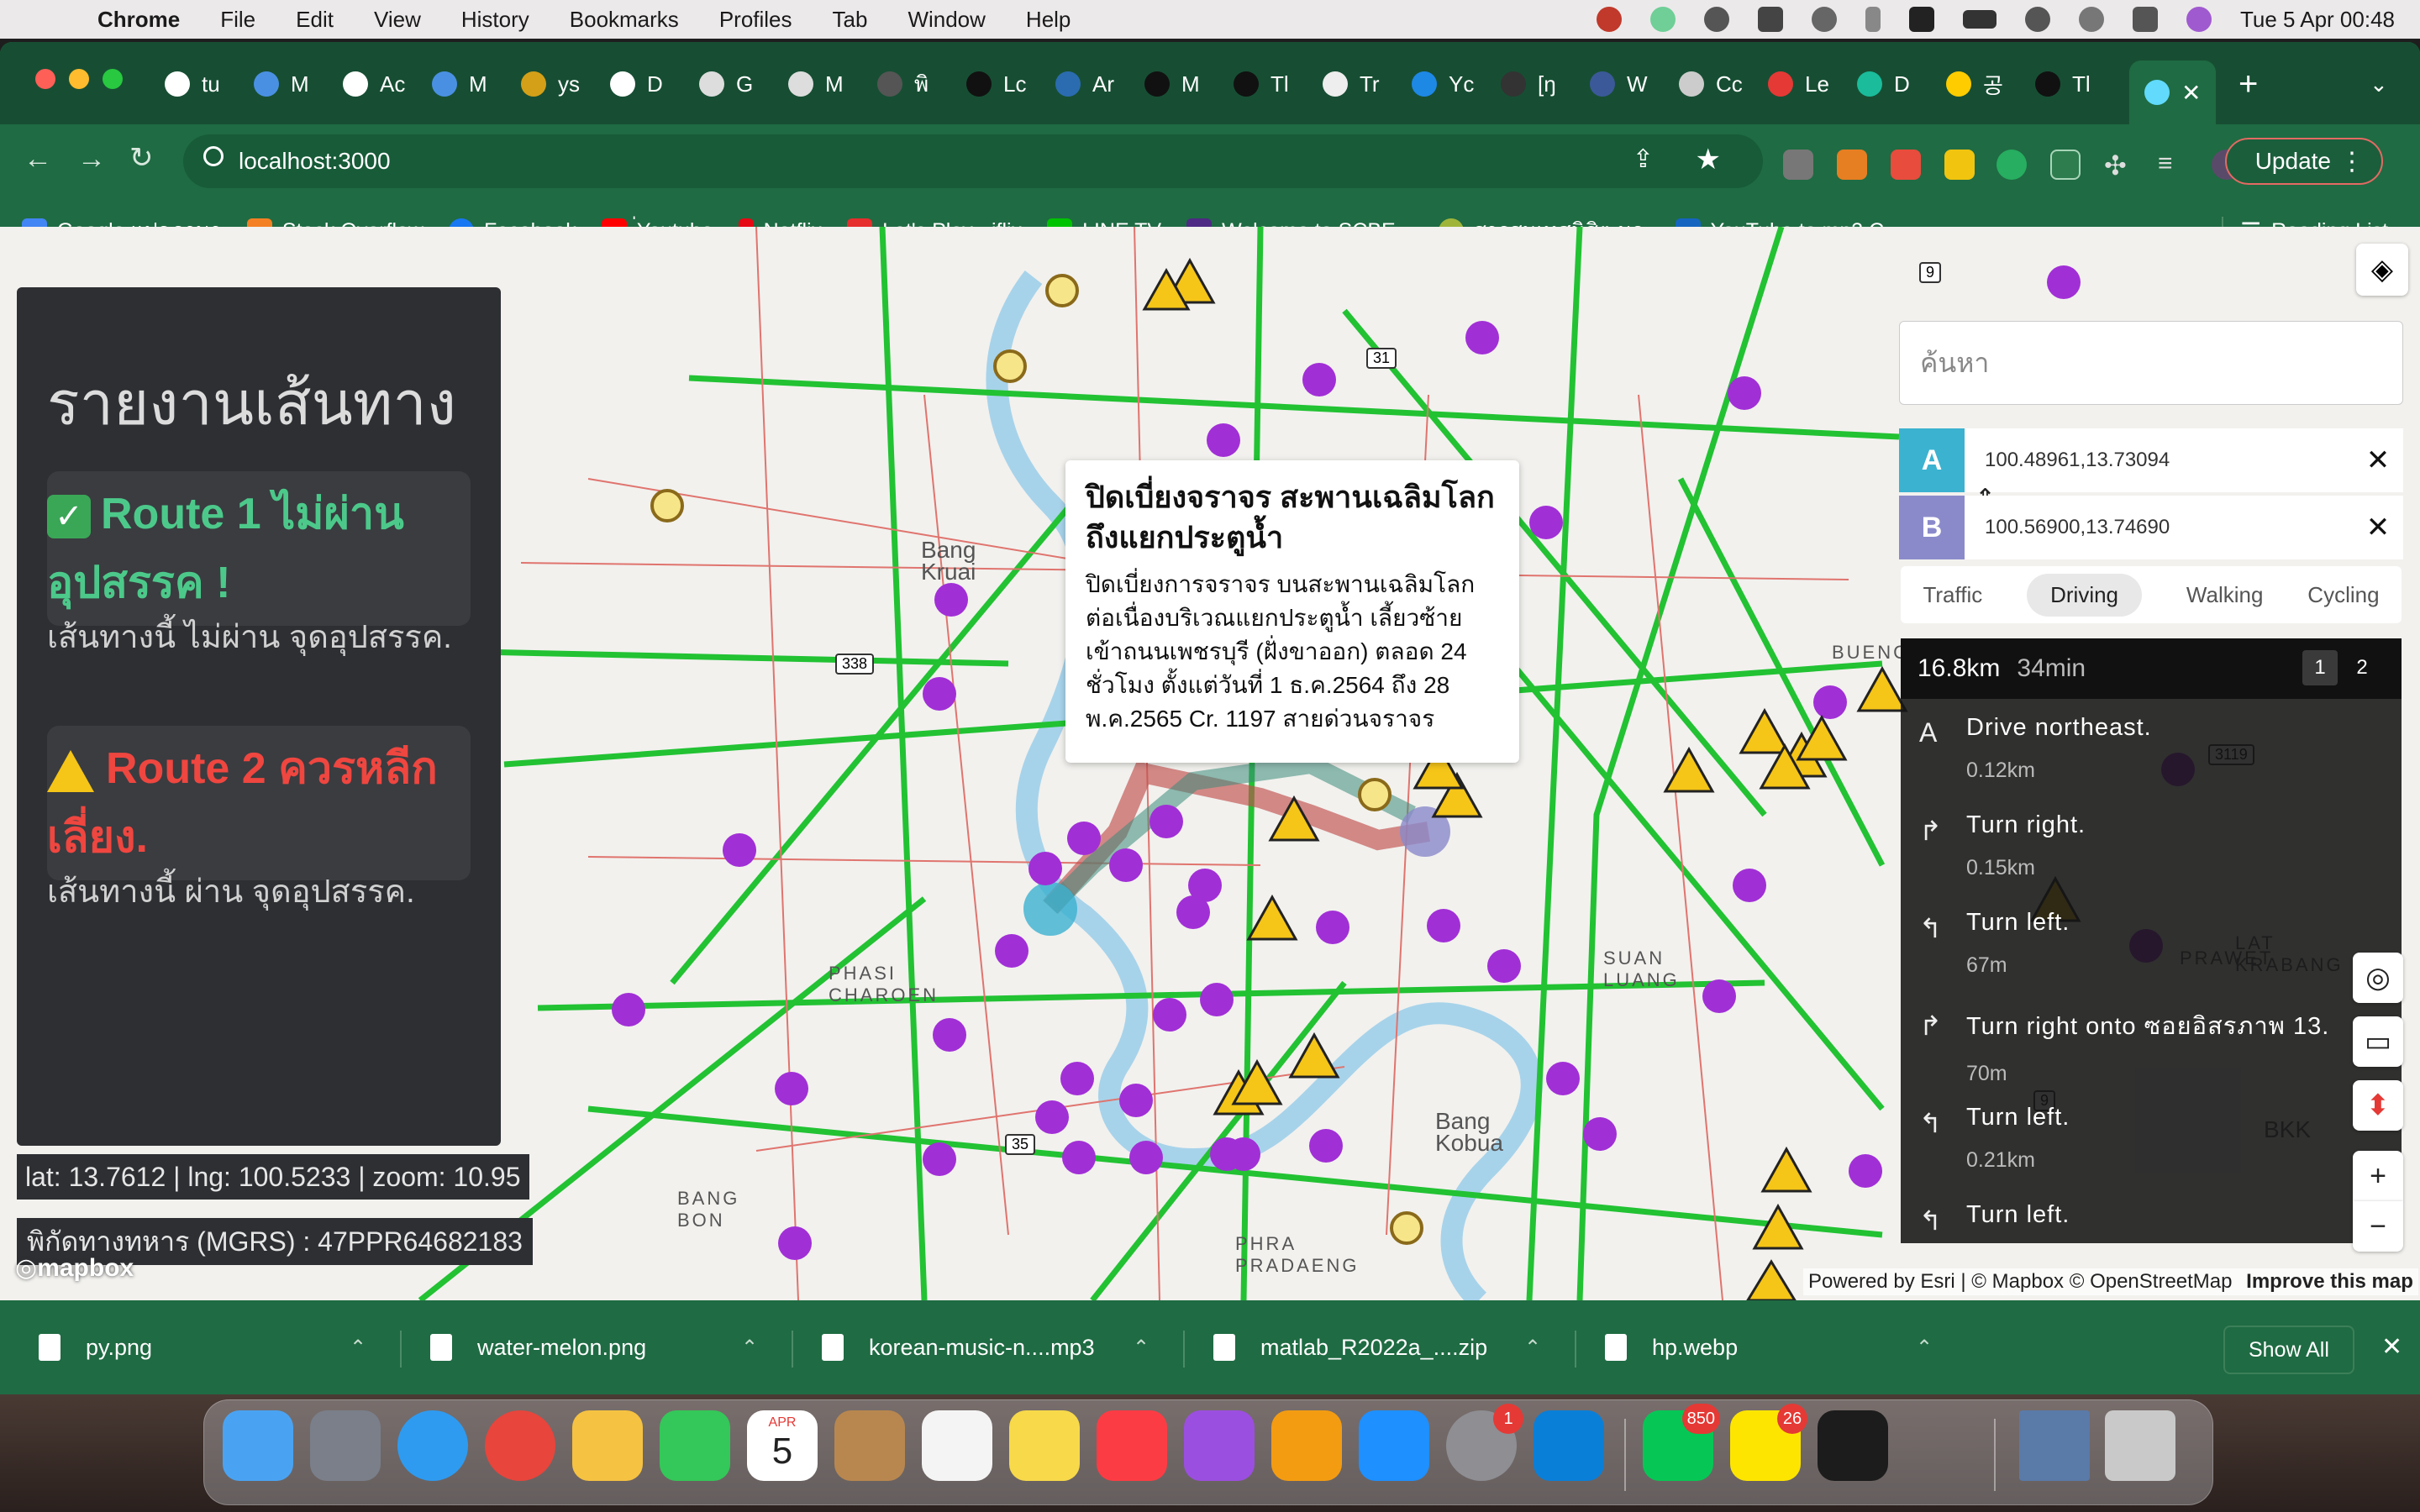  What do you see at coordinates (2320, 667) in the screenshot?
I see `alternative-route-1: 1` at bounding box center [2320, 667].